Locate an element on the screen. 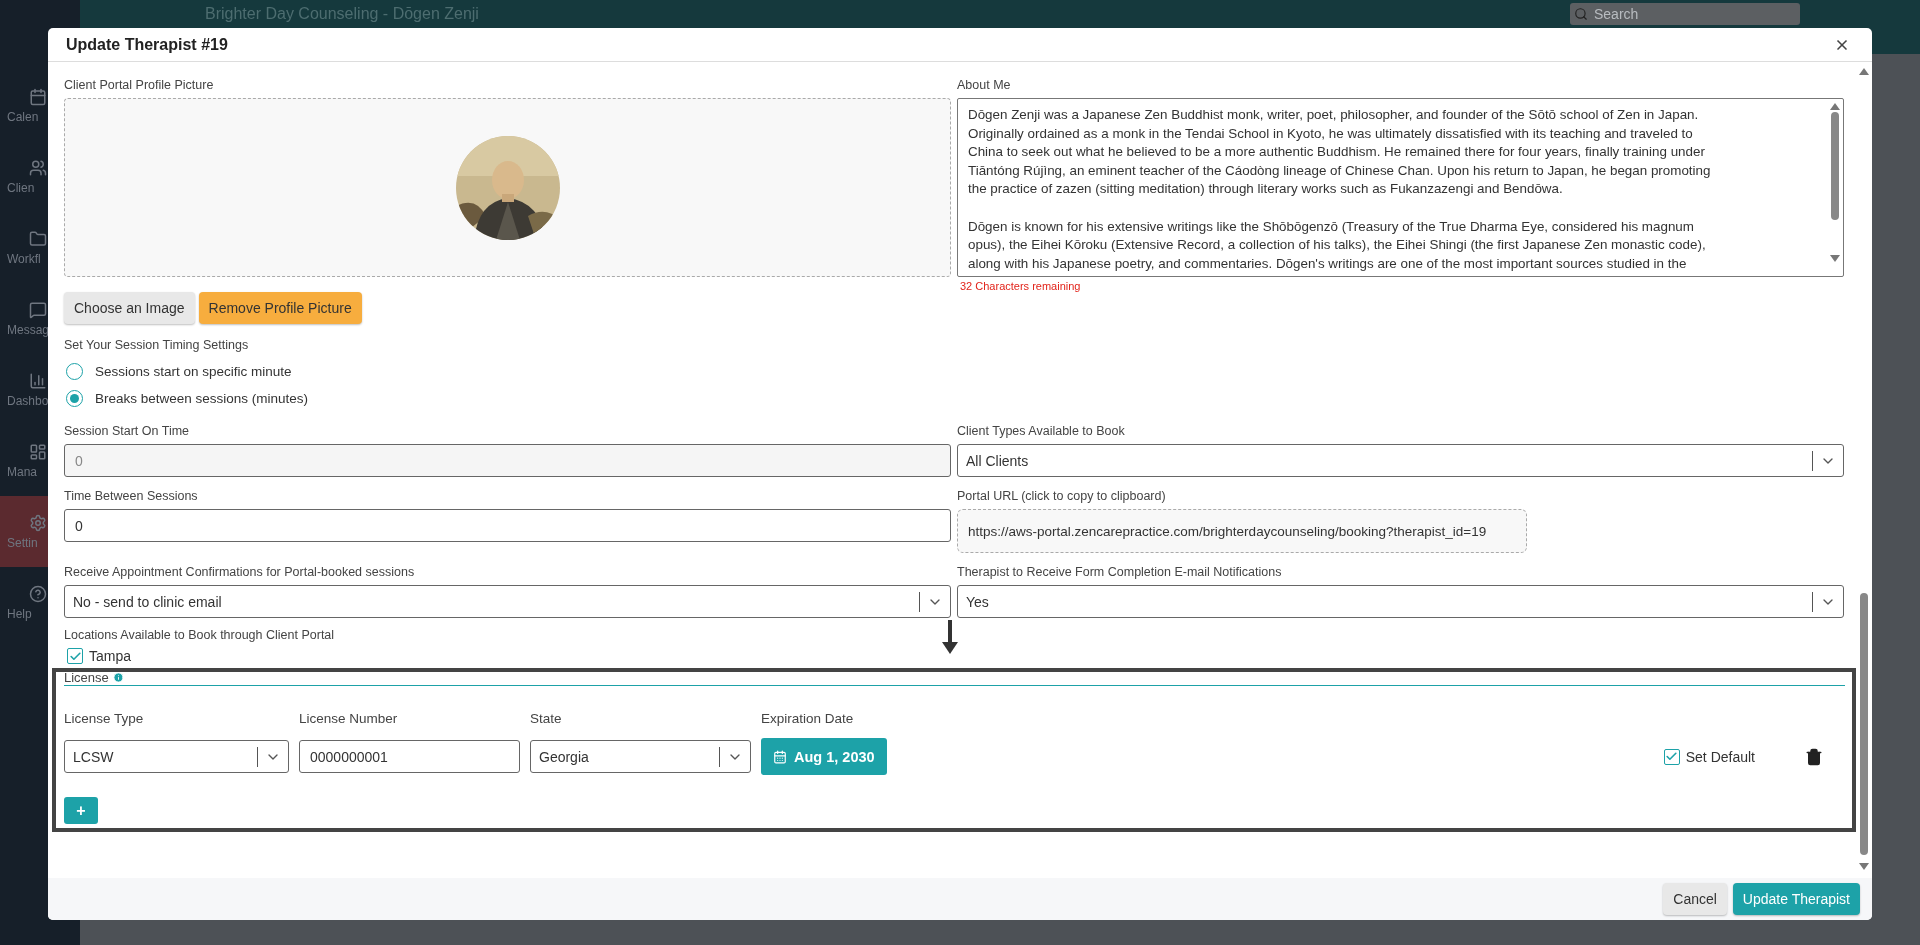  settings-icon is located at coordinates (38, 522).